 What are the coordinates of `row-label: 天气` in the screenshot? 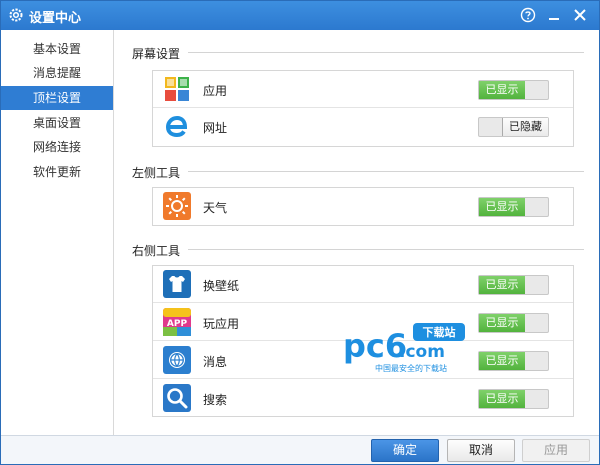 It's located at (215, 208).